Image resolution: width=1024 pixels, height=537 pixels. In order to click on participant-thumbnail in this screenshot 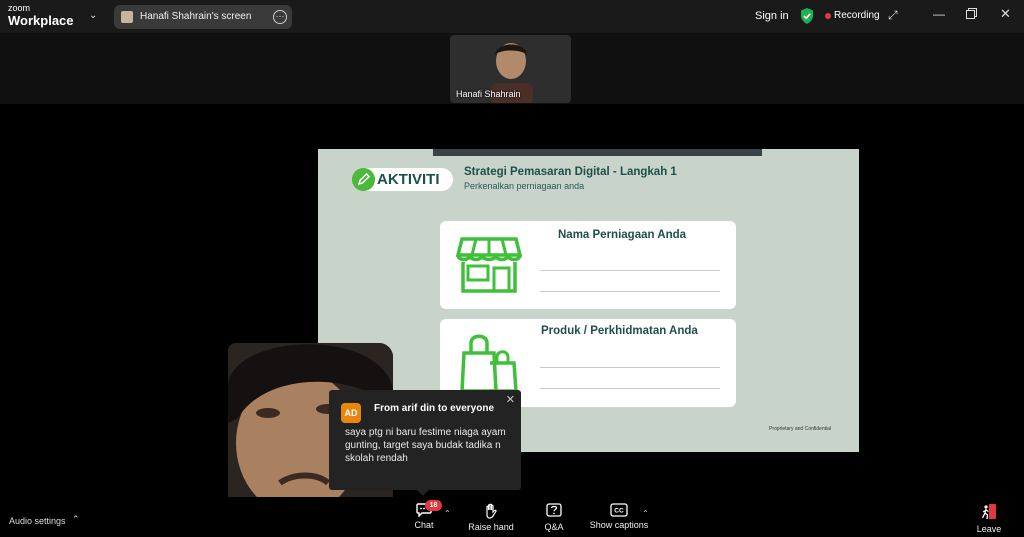, I will do `click(127, 17)`.